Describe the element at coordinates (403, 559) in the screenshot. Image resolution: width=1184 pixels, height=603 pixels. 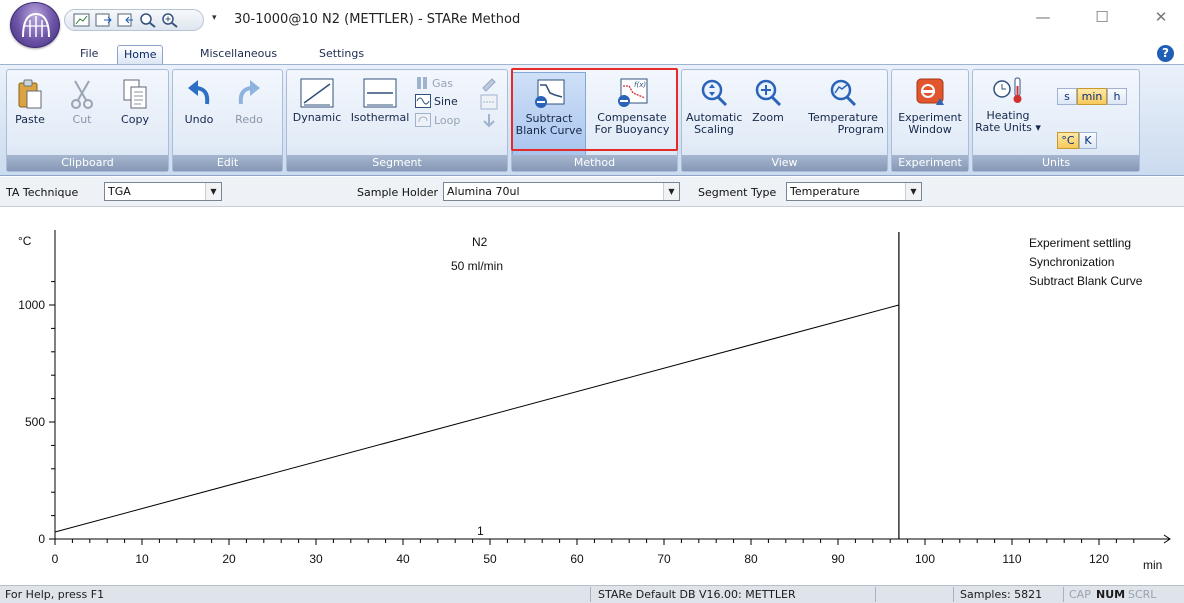
I see `x-tick-label: 40` at that location.